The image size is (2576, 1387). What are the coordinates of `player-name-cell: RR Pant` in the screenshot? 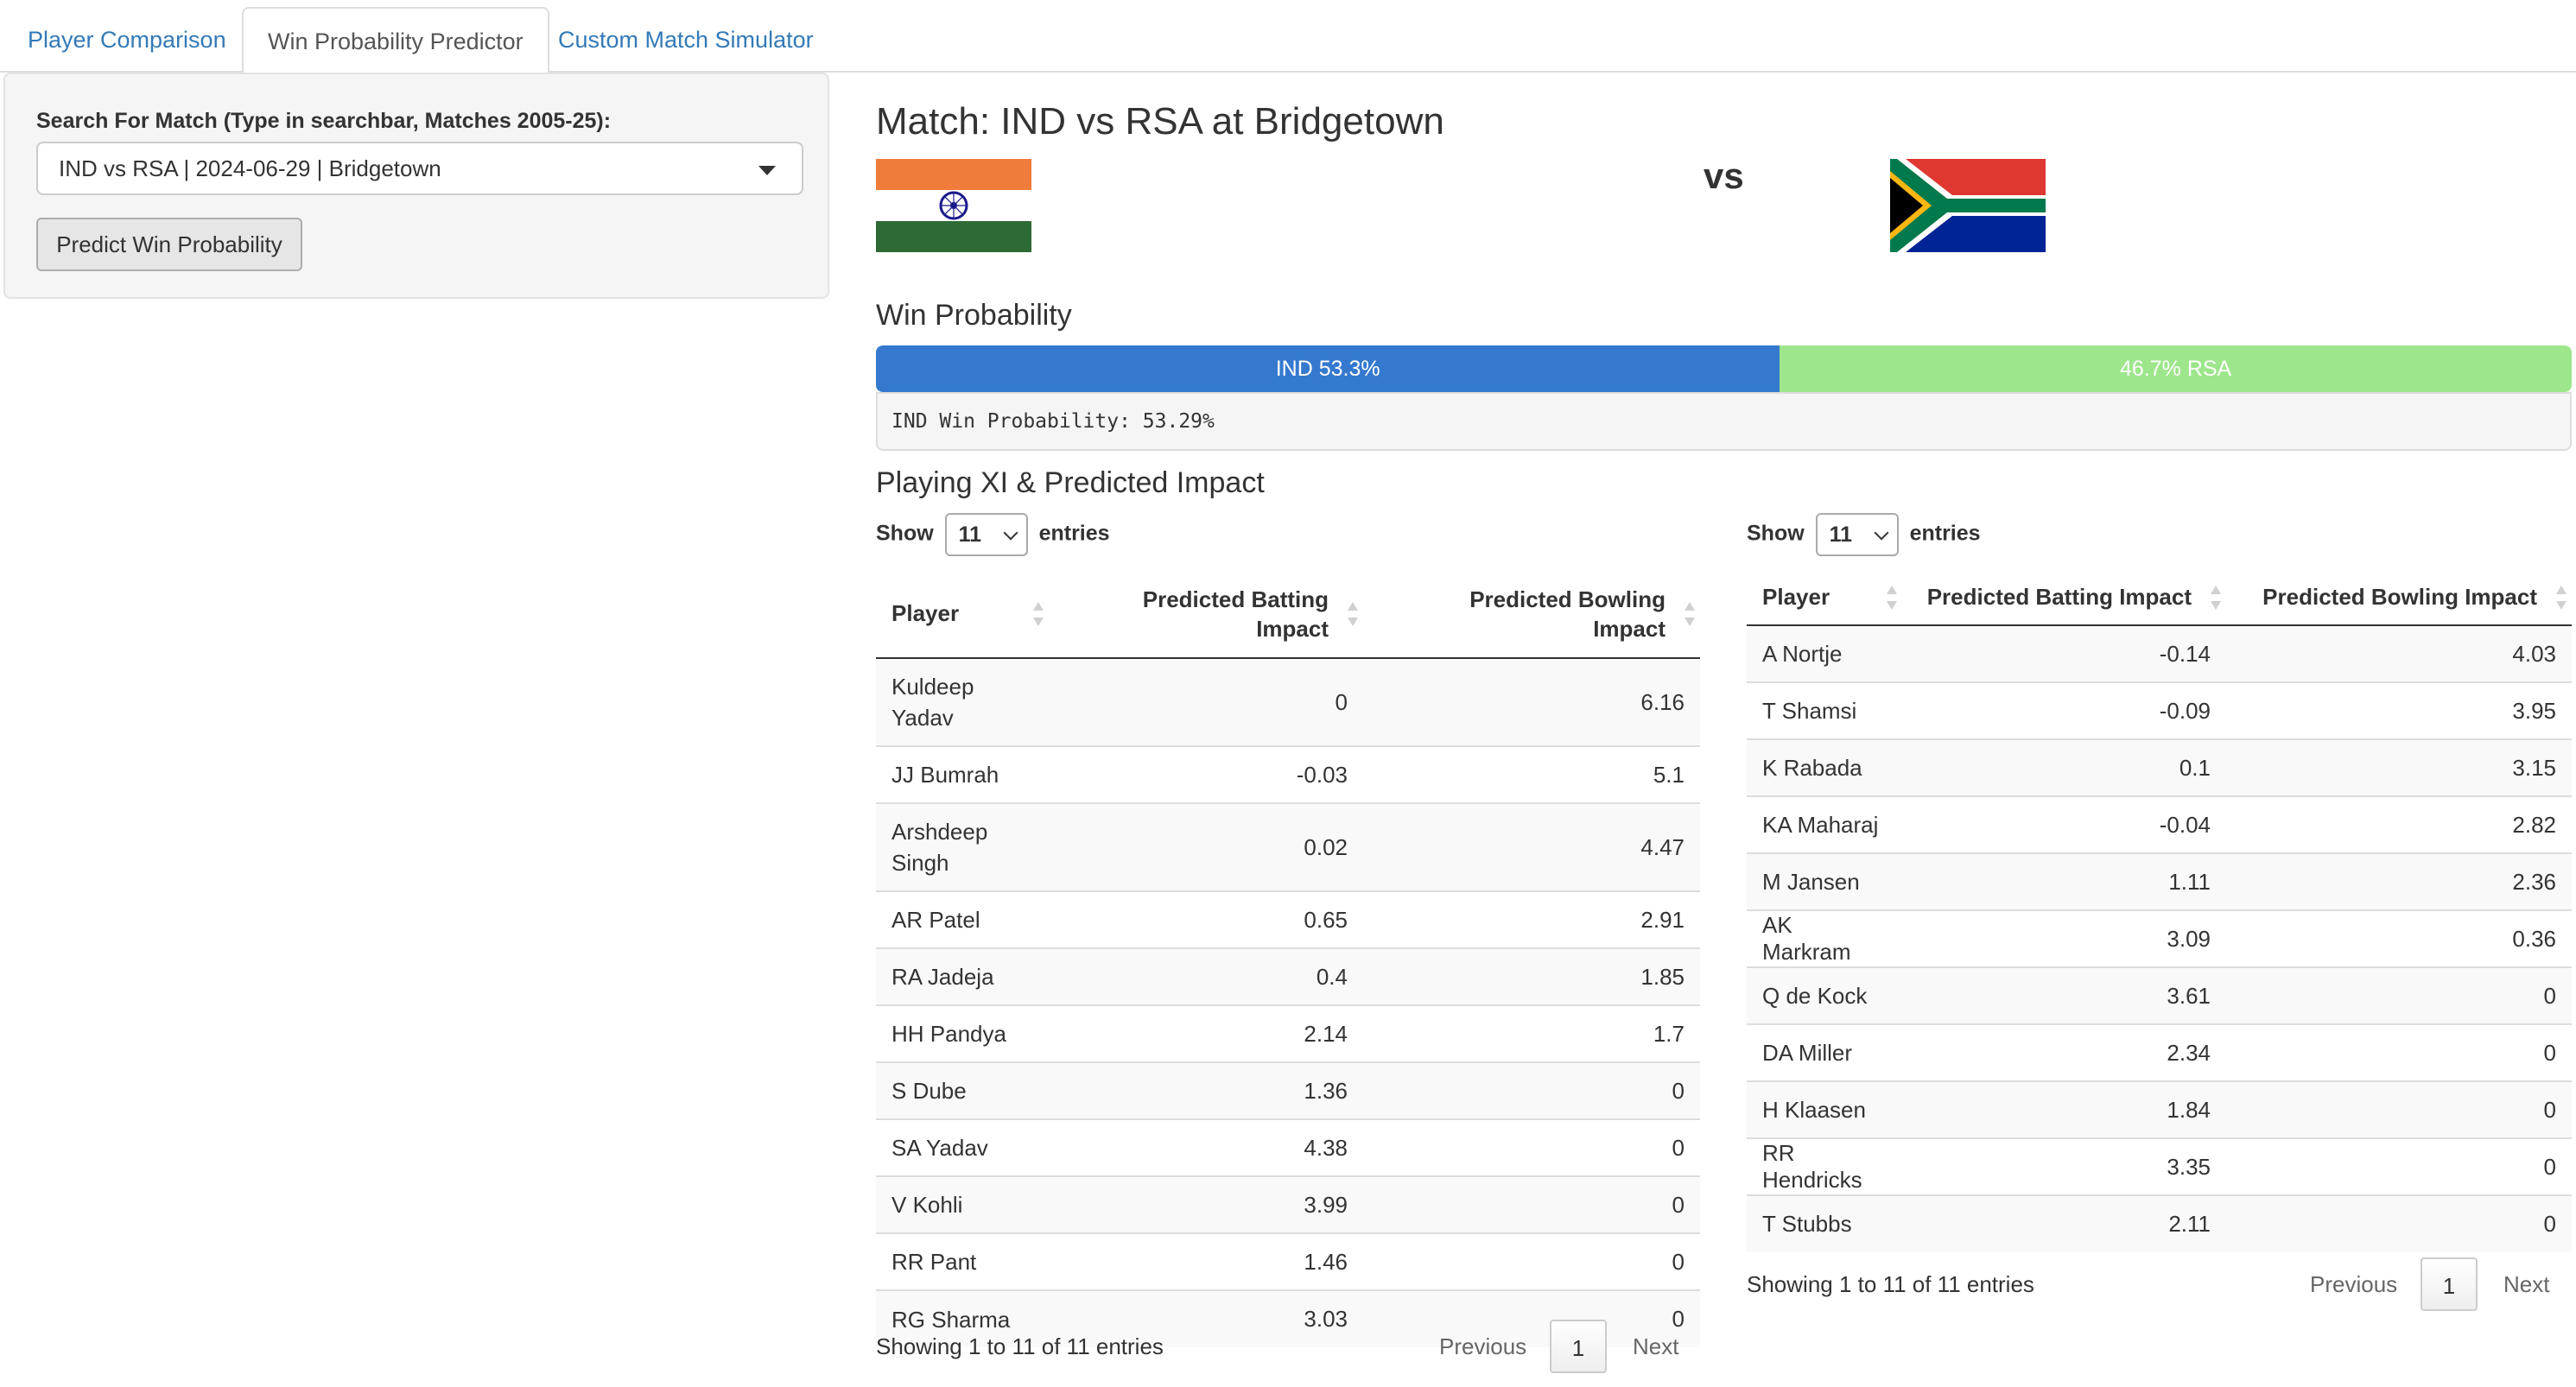 It's located at (962, 1261).